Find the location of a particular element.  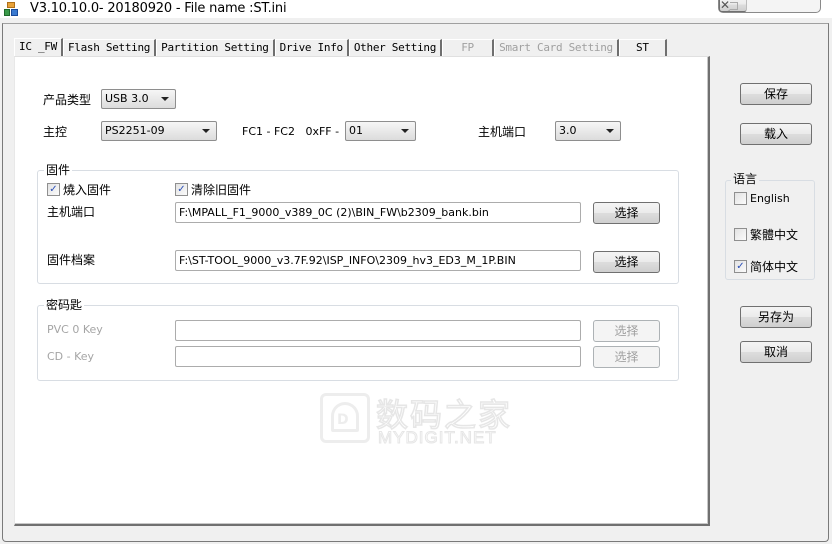

controller-value: PS2251-09 is located at coordinates (135, 130).